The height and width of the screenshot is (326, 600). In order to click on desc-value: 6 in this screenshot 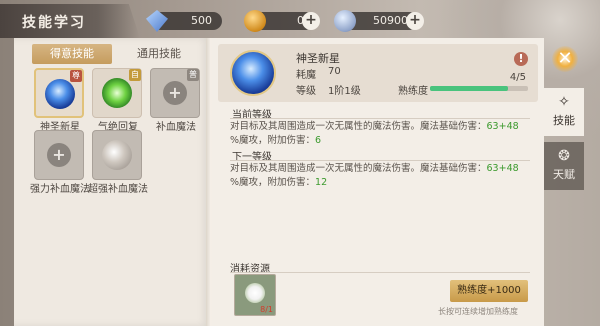, I will do `click(318, 140)`.